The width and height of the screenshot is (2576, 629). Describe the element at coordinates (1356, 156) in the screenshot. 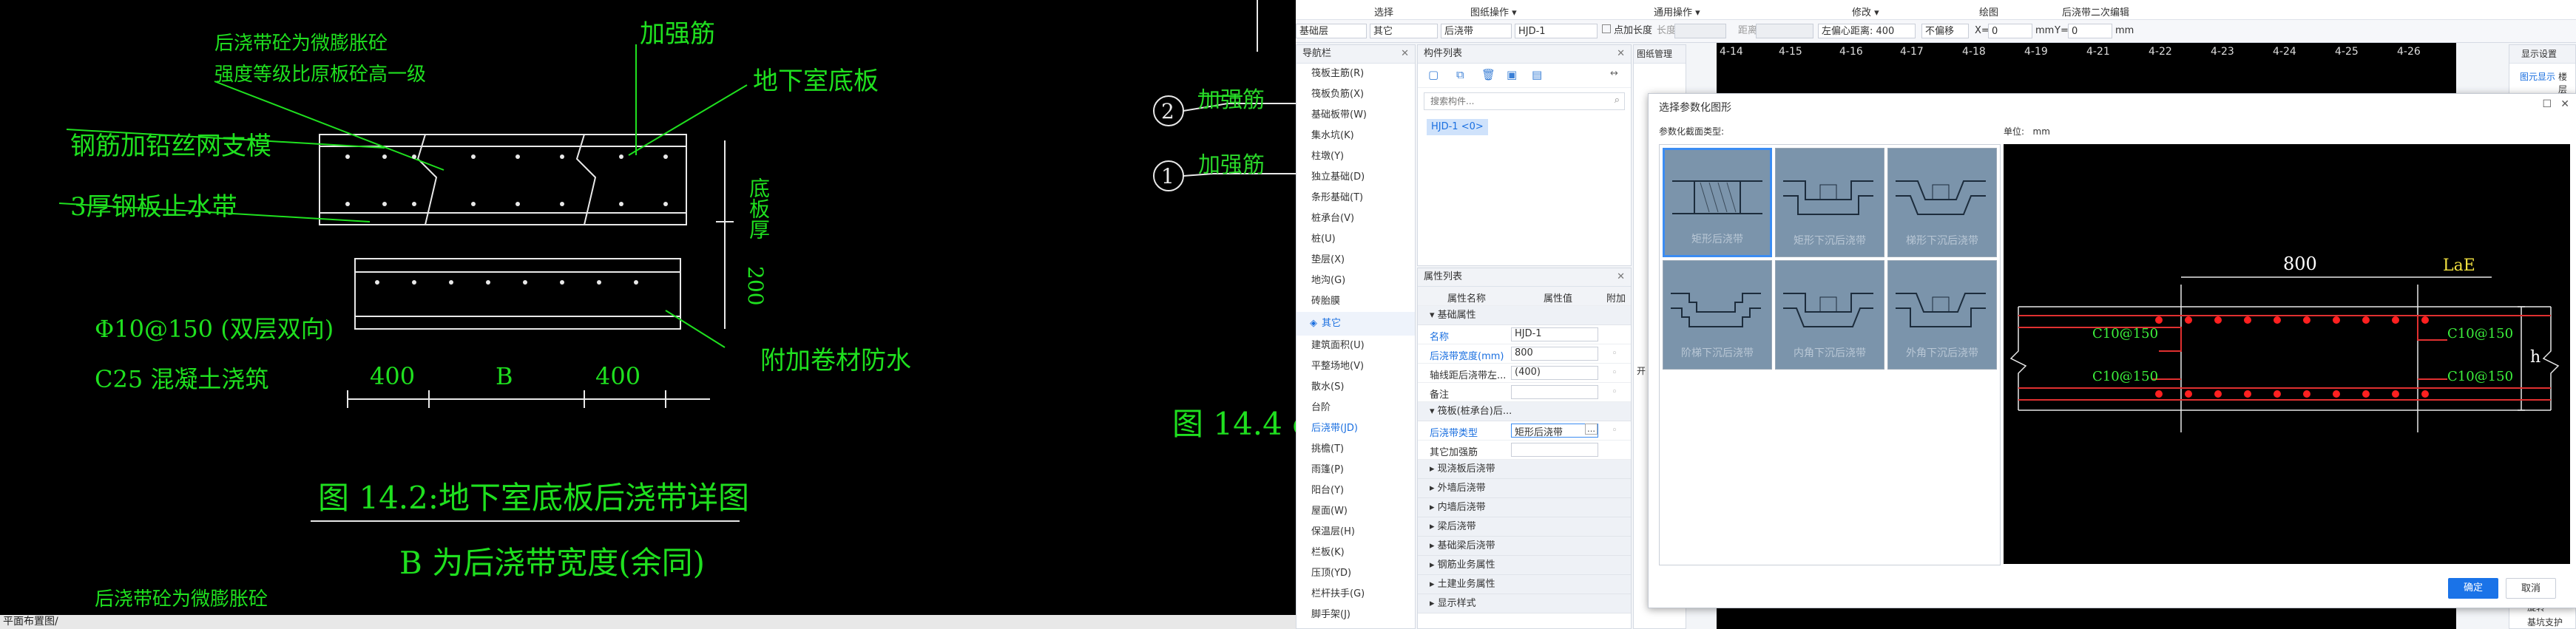

I see `nav-item: 柱墩(Y)` at that location.